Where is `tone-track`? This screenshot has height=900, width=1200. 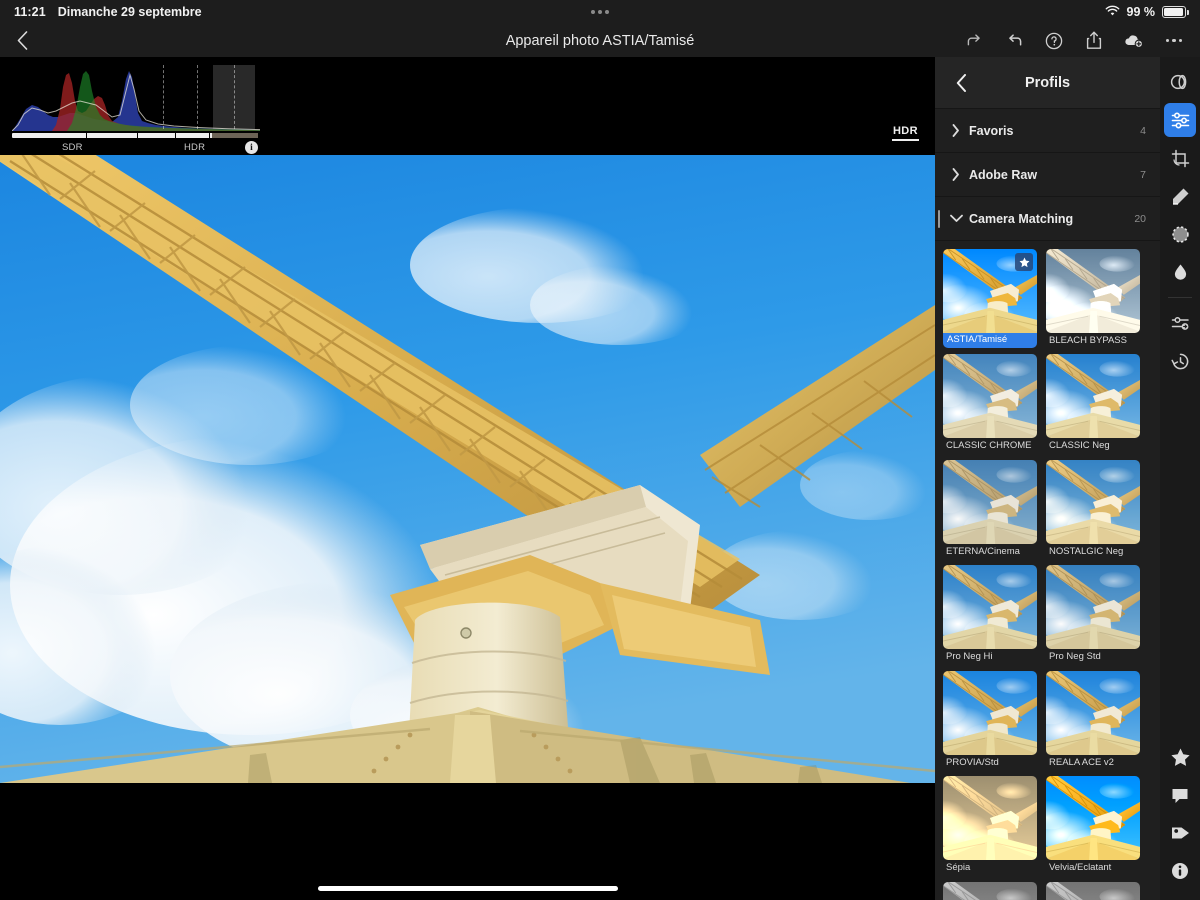
tone-track is located at coordinates (135, 135).